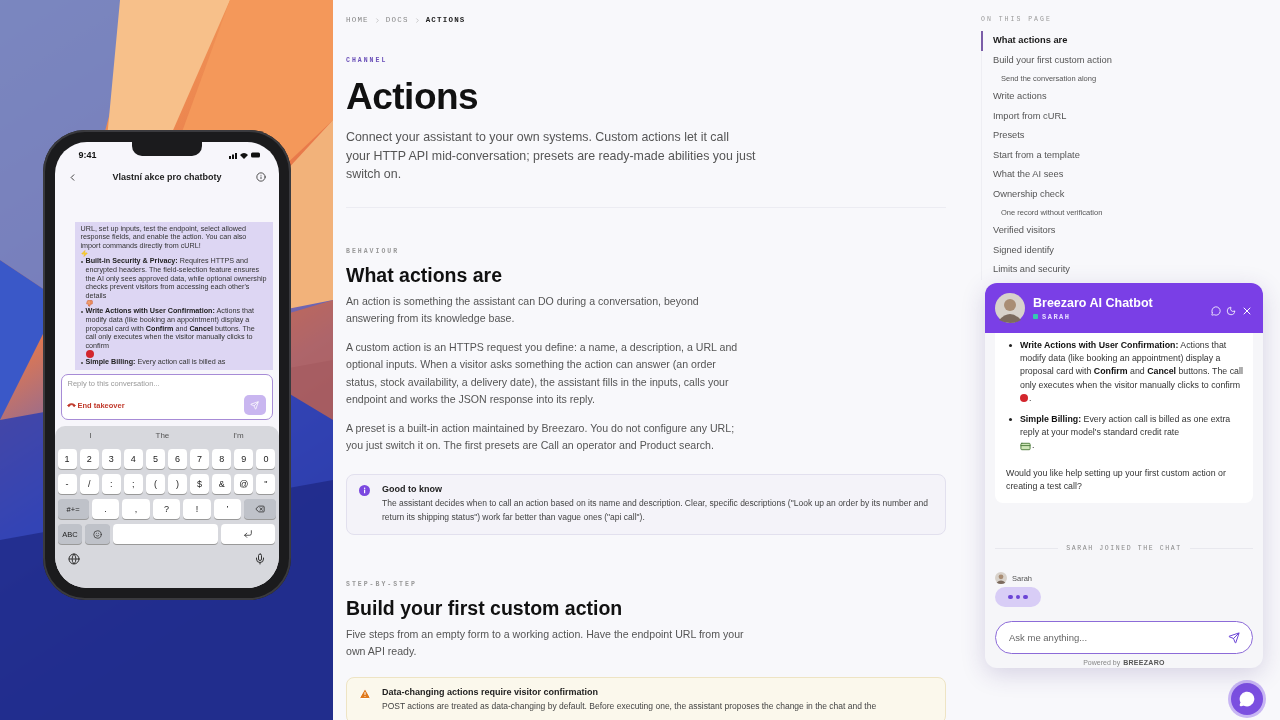 The width and height of the screenshot is (1280, 720). What do you see at coordinates (1130, 116) in the screenshot?
I see `toc-link: Import from cURL` at bounding box center [1130, 116].